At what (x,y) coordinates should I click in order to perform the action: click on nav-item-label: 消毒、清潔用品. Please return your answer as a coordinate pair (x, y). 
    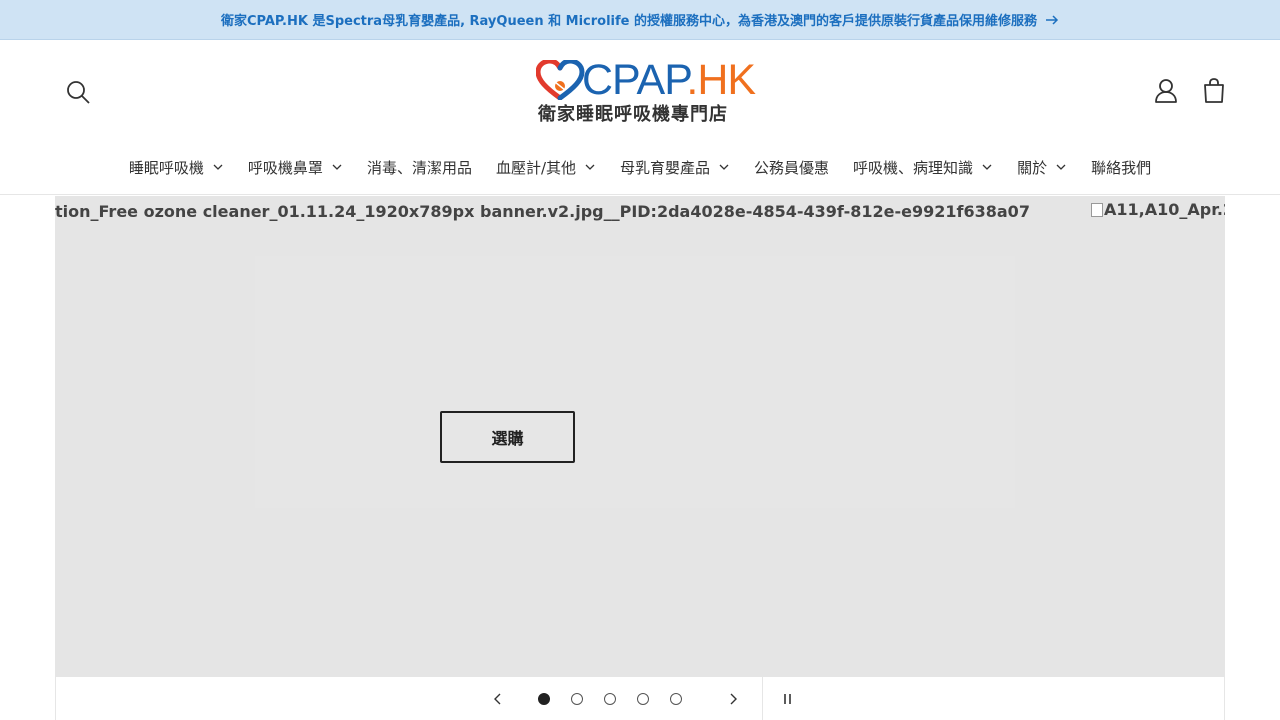
    Looking at the image, I should click on (419, 167).